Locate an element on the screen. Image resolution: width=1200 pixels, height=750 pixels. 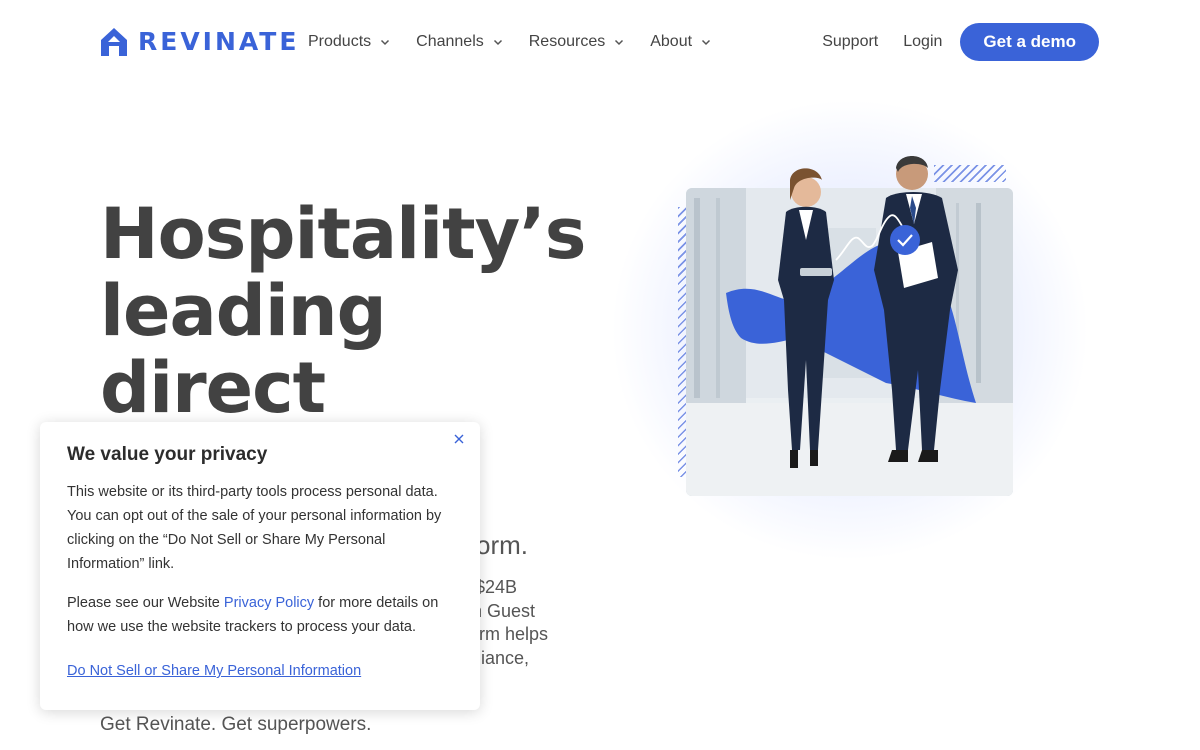
policy-text-prefix: Please see our Website is located at coordinates (145, 603).